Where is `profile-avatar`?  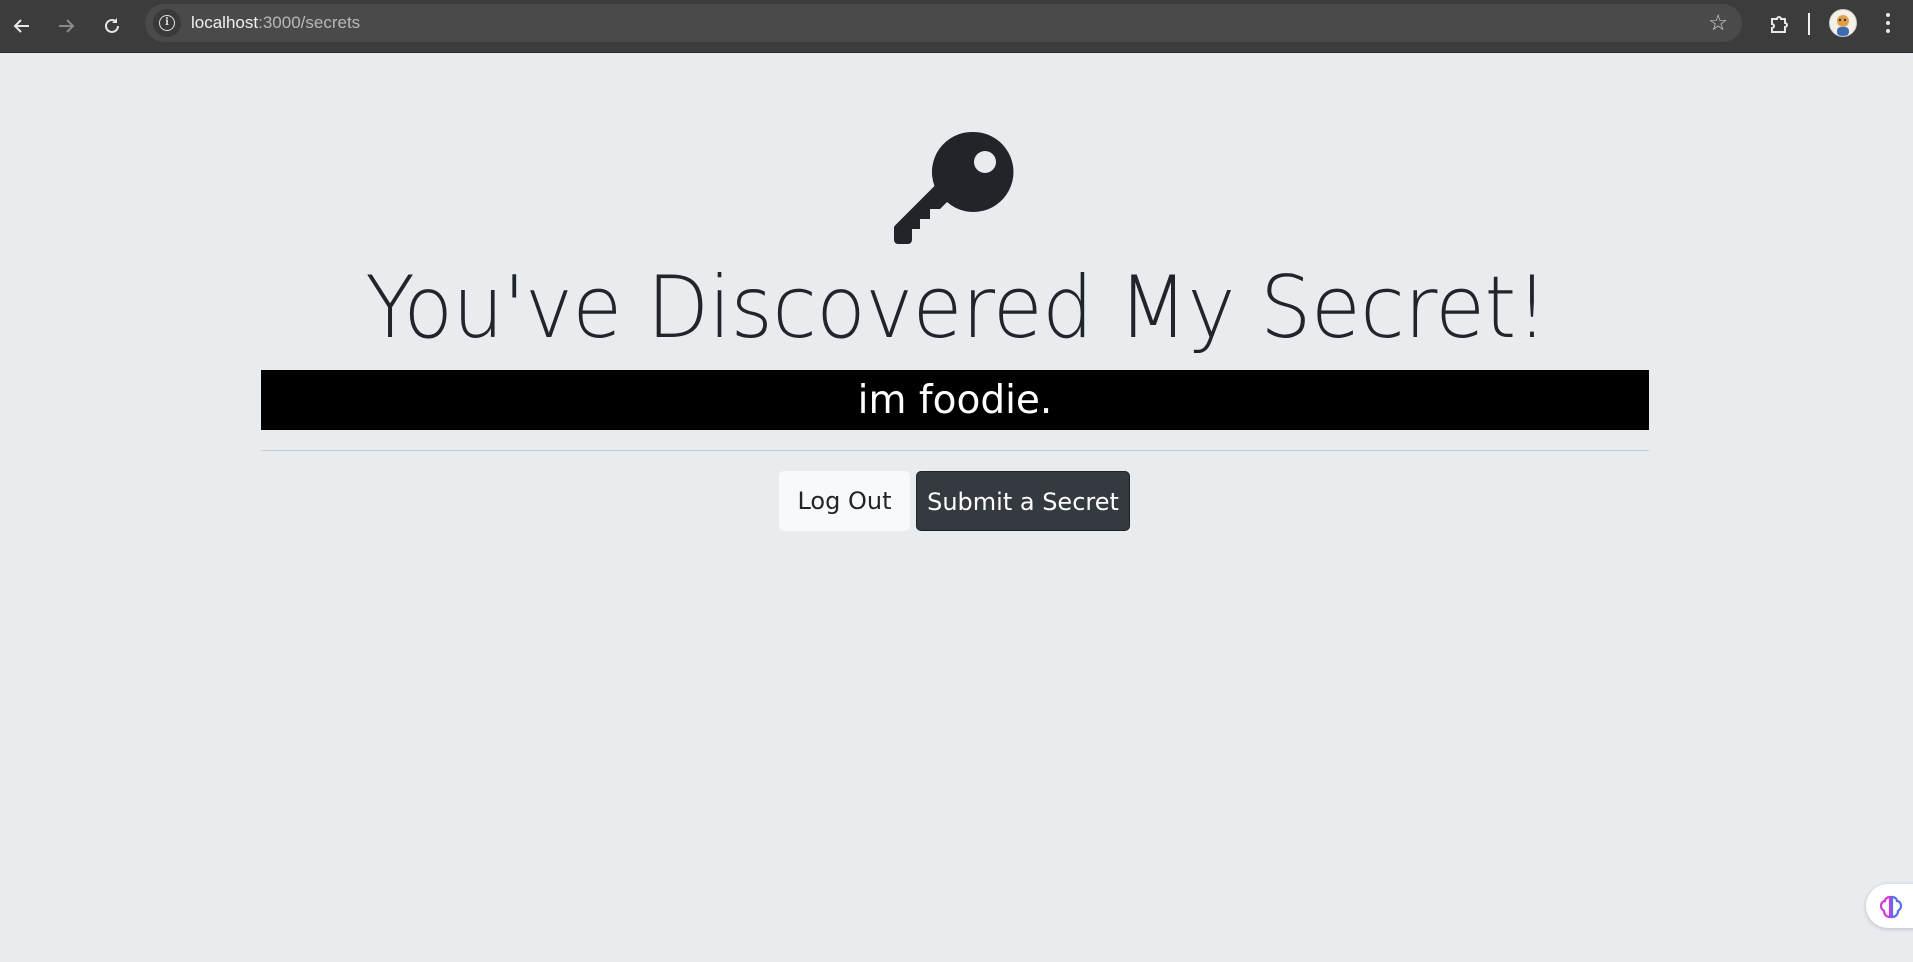
profile-avatar is located at coordinates (1843, 23).